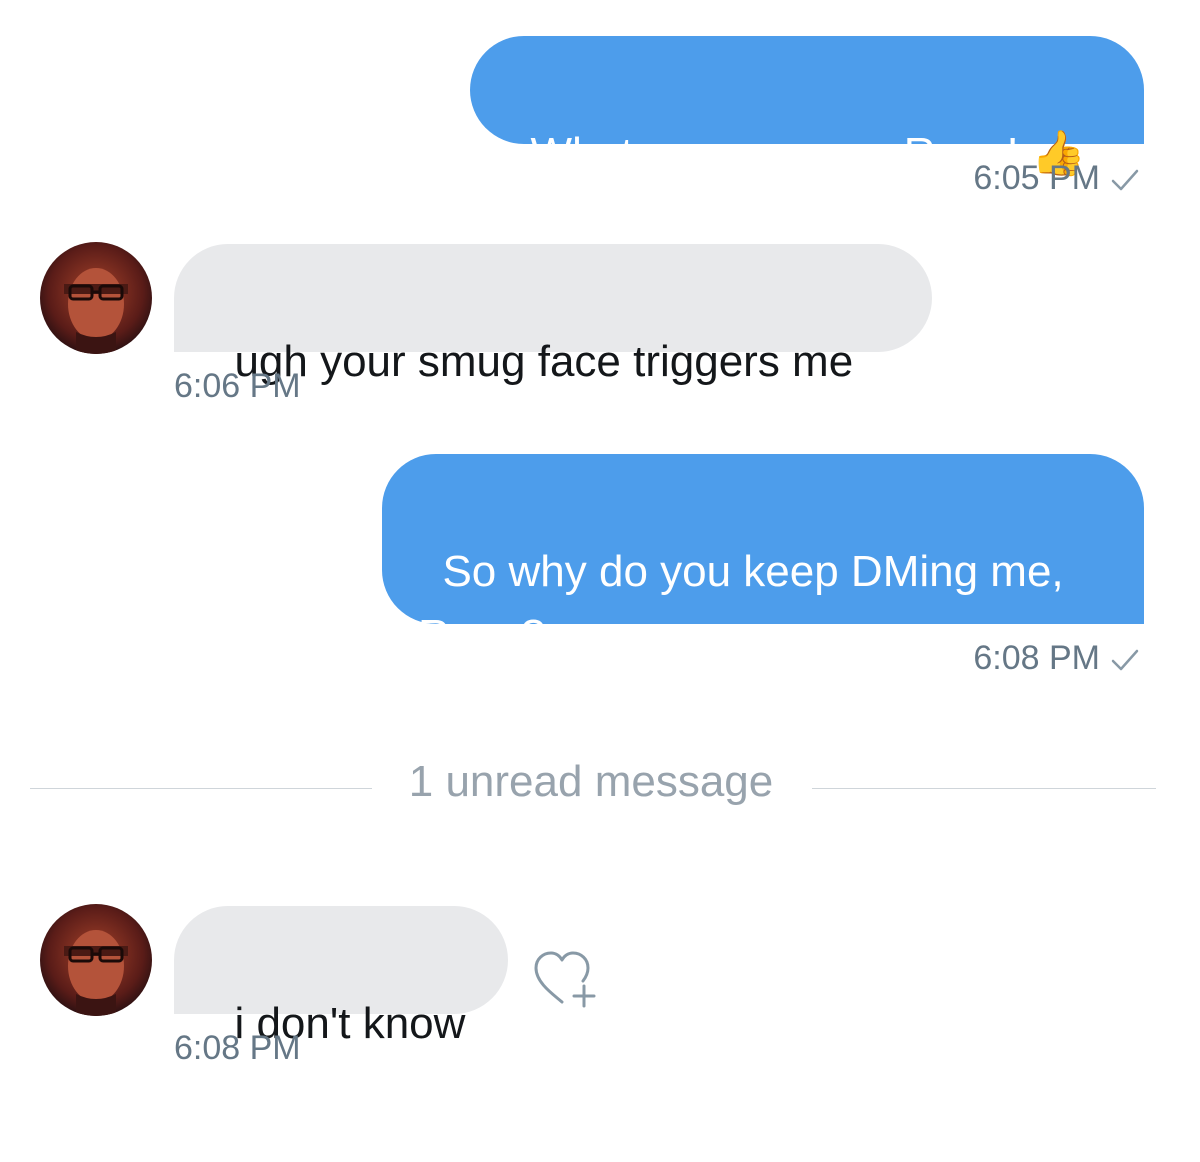 The width and height of the screenshot is (1200, 1162). Describe the element at coordinates (763, 557) in the screenshot. I see `sent-message-bubble: So why do you keep DMing me, Ryan?` at that location.